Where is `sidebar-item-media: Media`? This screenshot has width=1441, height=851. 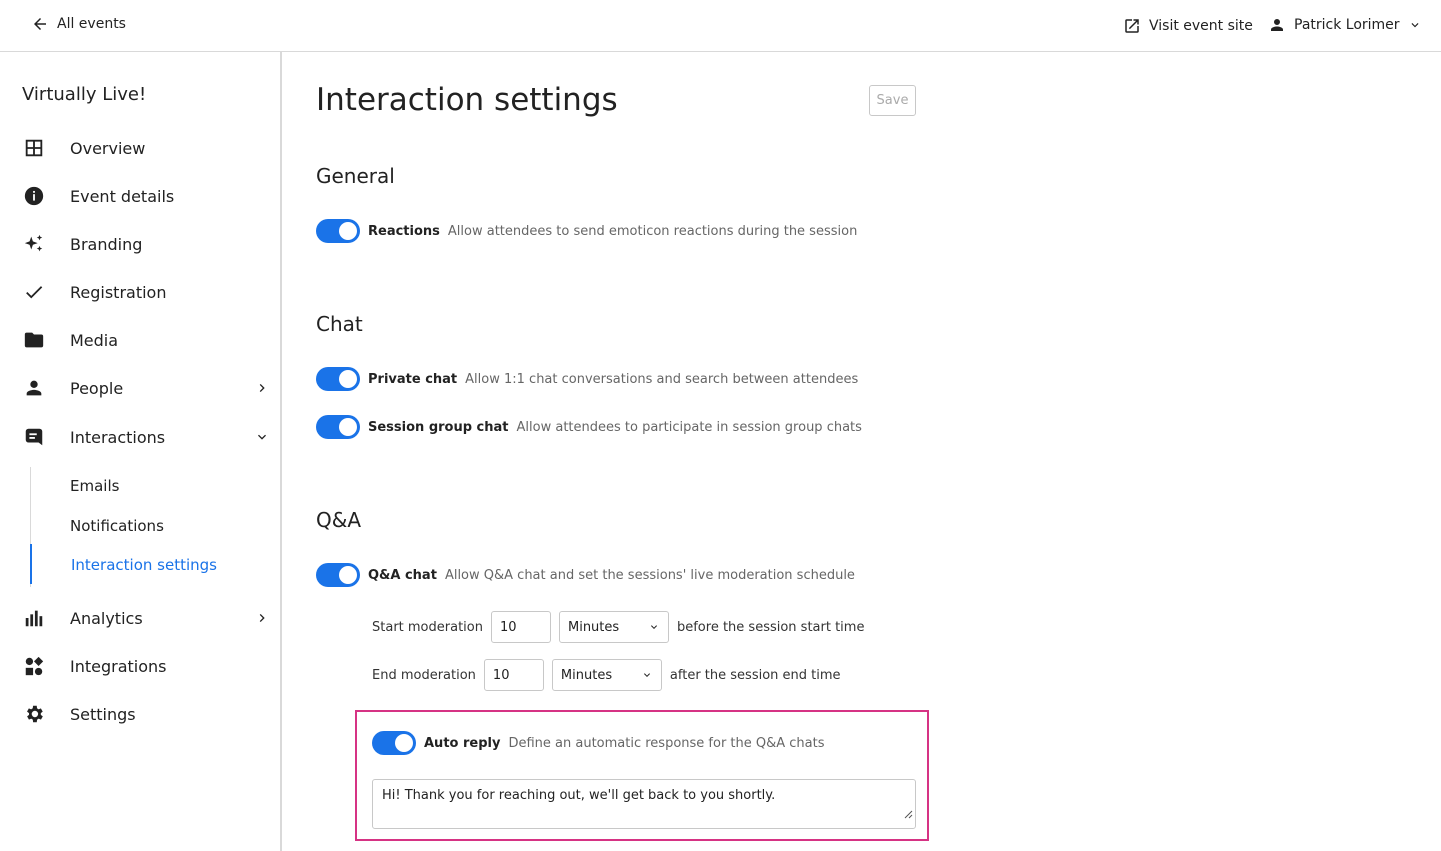 sidebar-item-media: Media is located at coordinates (140, 340).